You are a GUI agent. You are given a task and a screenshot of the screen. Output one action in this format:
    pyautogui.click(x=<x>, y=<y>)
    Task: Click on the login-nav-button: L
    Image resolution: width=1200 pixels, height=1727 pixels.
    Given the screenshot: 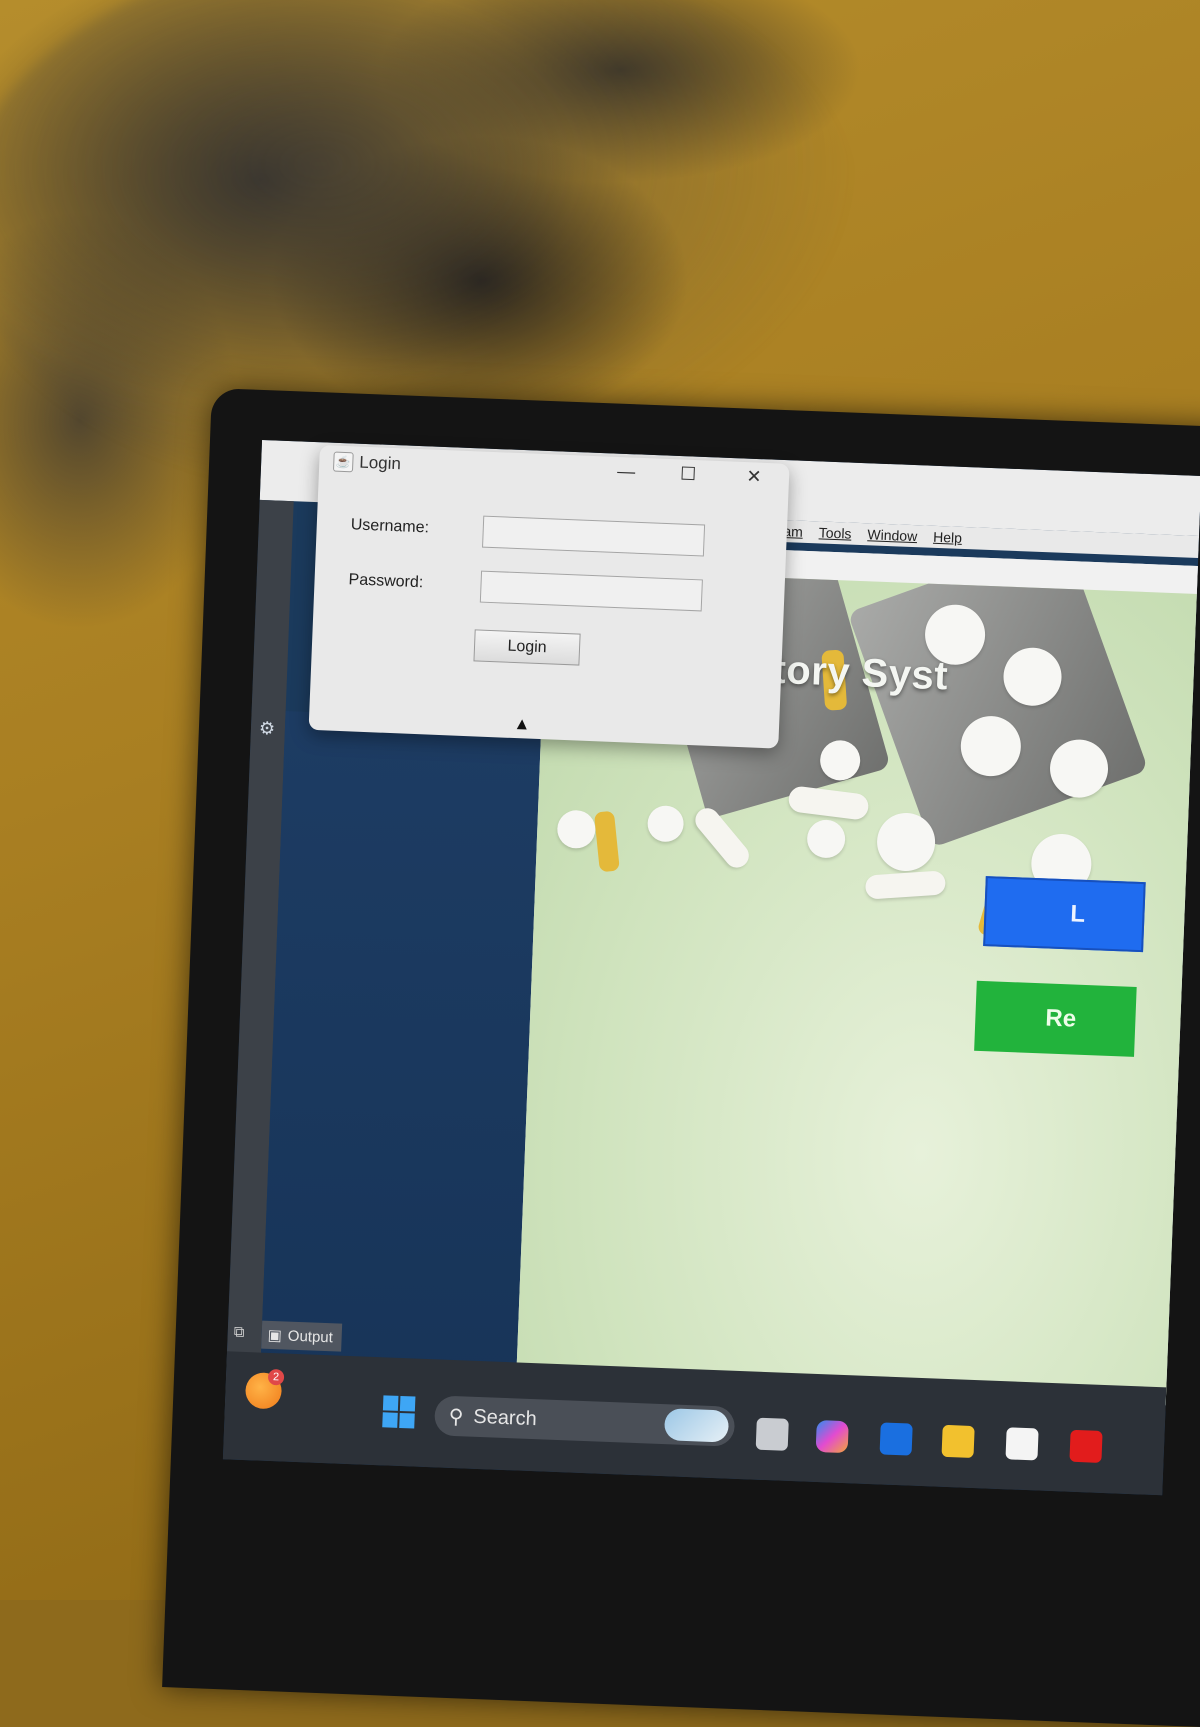 What is the action you would take?
    pyautogui.click(x=1064, y=914)
    